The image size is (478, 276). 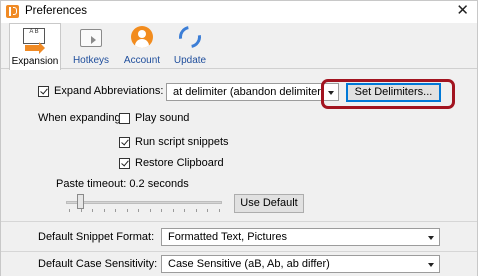 I want to click on tab-expansion: A B Expansion, so click(x=35, y=46).